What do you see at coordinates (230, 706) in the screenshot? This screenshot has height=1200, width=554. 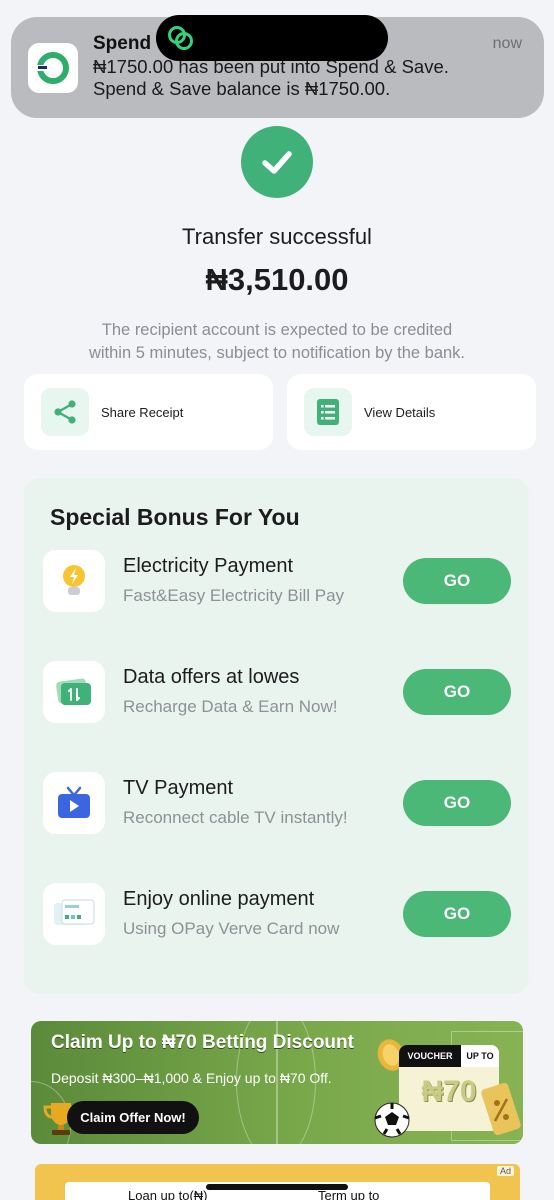 I see `bonus-item-subtitle: Recharge Data & Earn Now!` at bounding box center [230, 706].